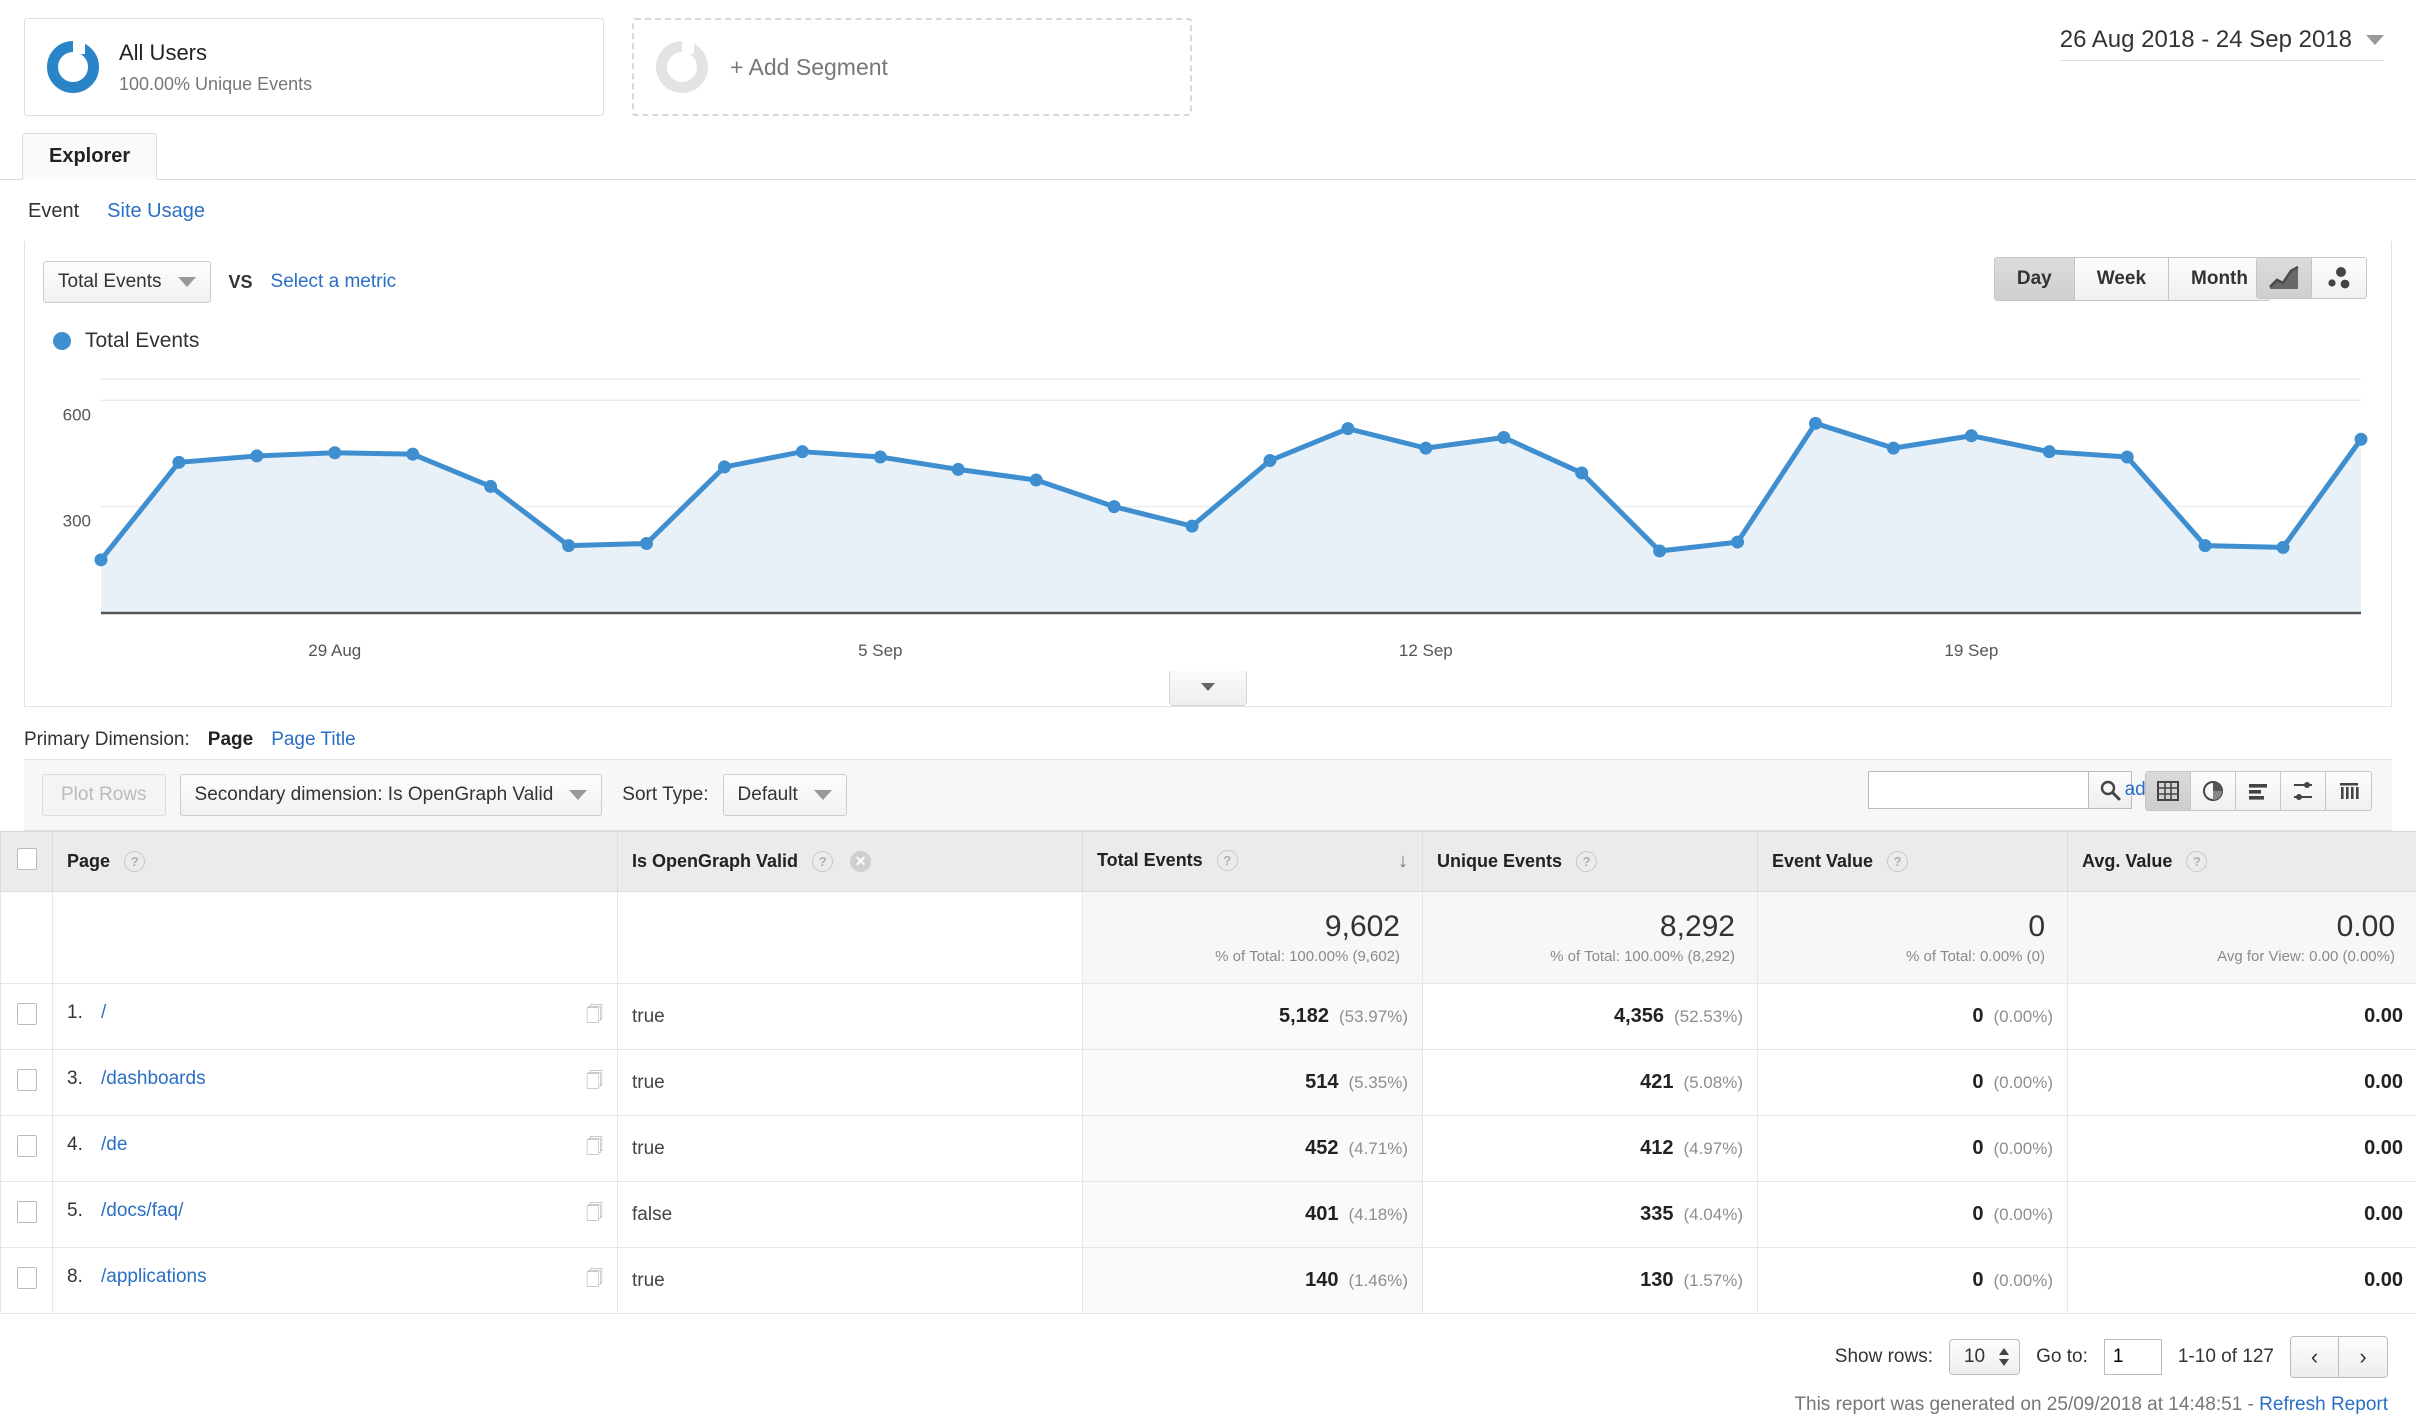  I want to click on column-header-unique-events: Unique Events ?, so click(1590, 862).